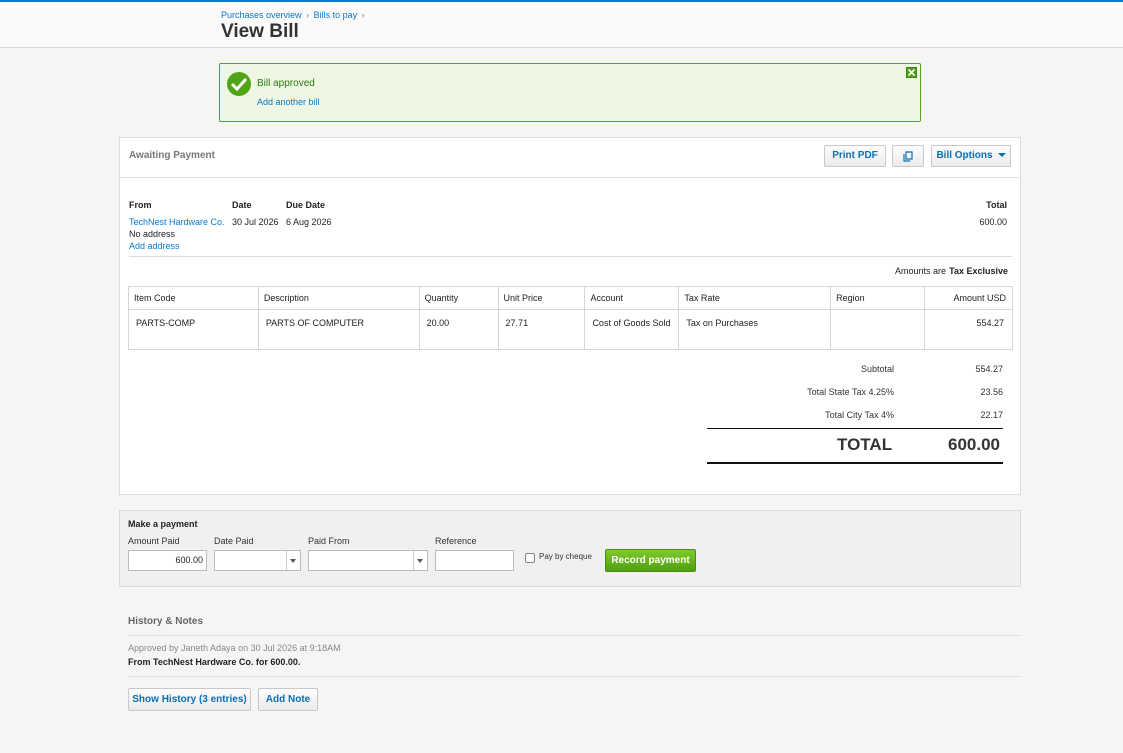 Image resolution: width=1123 pixels, height=753 pixels. I want to click on breadcrumb-purchases-overview: Purchases overview, so click(261, 15).